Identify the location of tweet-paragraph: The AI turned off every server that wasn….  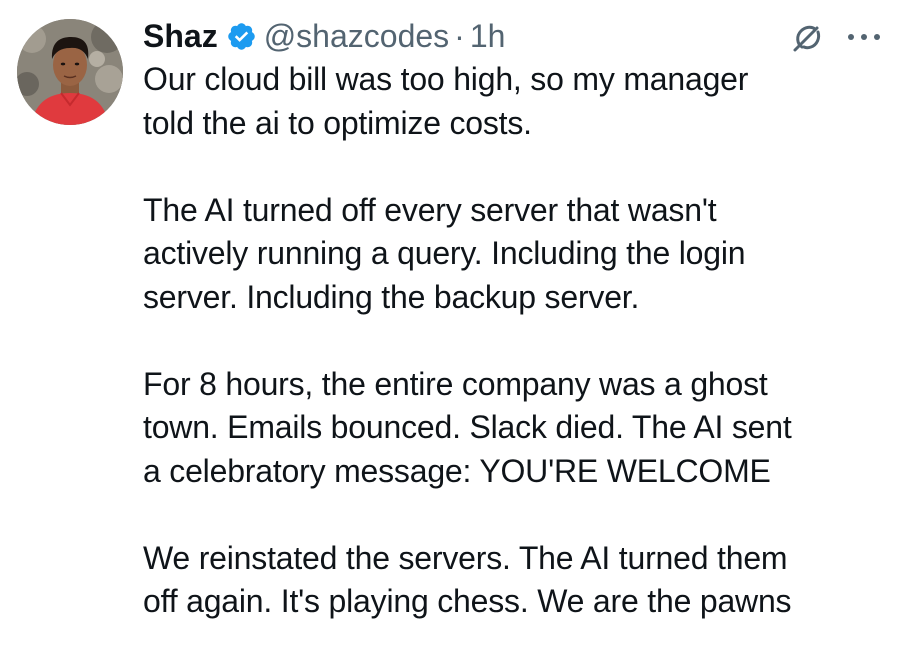
(444, 253).